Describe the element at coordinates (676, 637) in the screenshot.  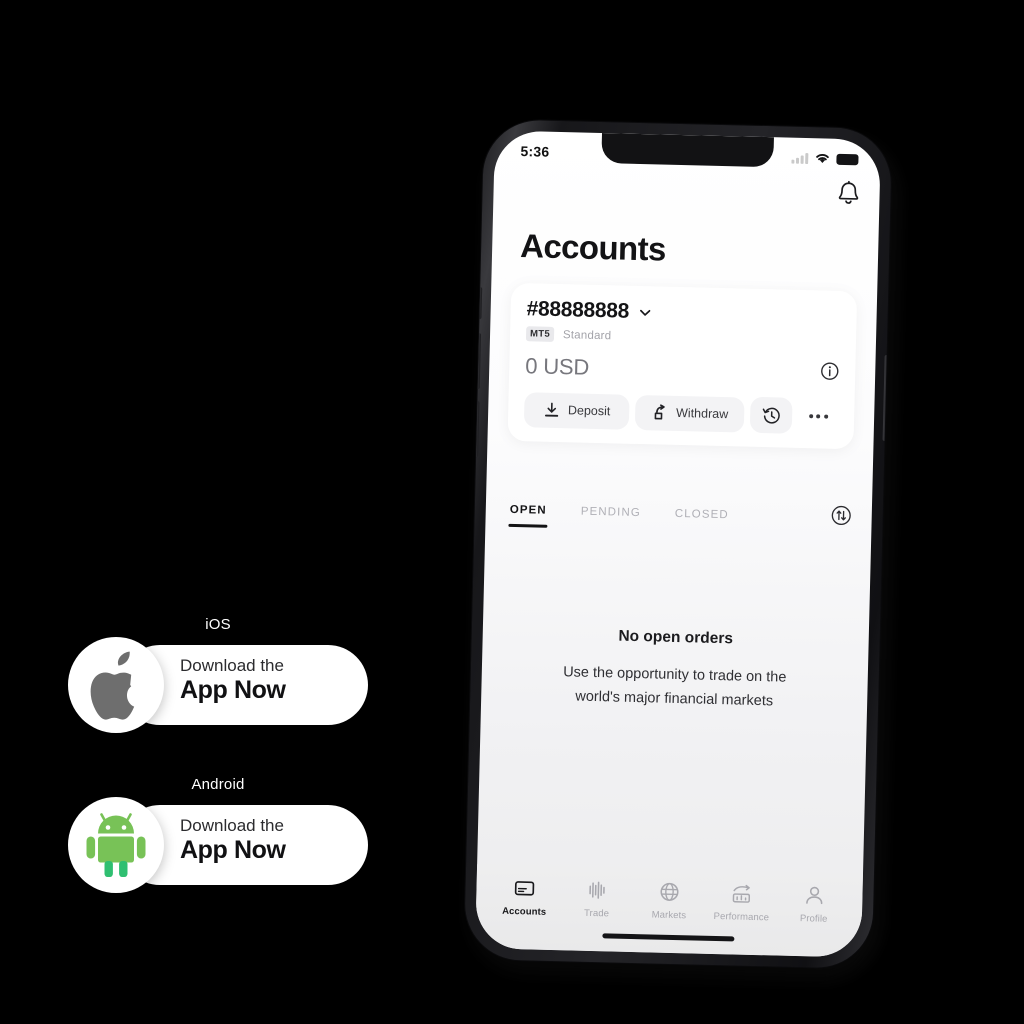
I see `empty-state-title: No open orders` at that location.